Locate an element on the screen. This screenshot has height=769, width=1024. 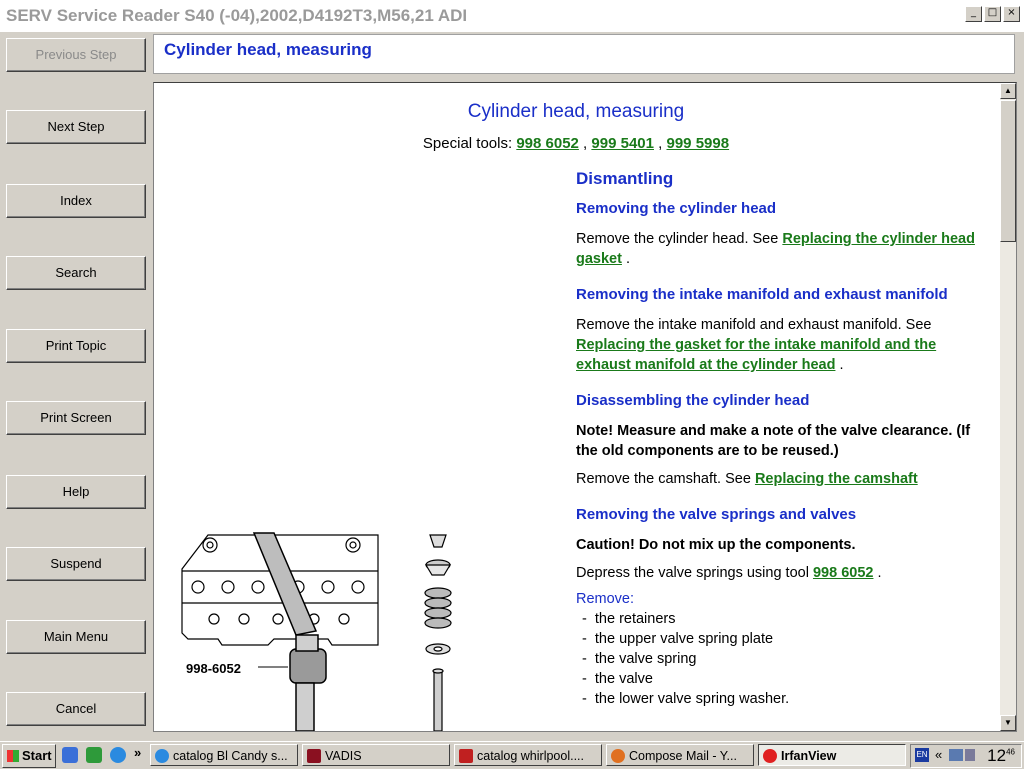
window-controls: _ □ × is located at coordinates (992, 14).